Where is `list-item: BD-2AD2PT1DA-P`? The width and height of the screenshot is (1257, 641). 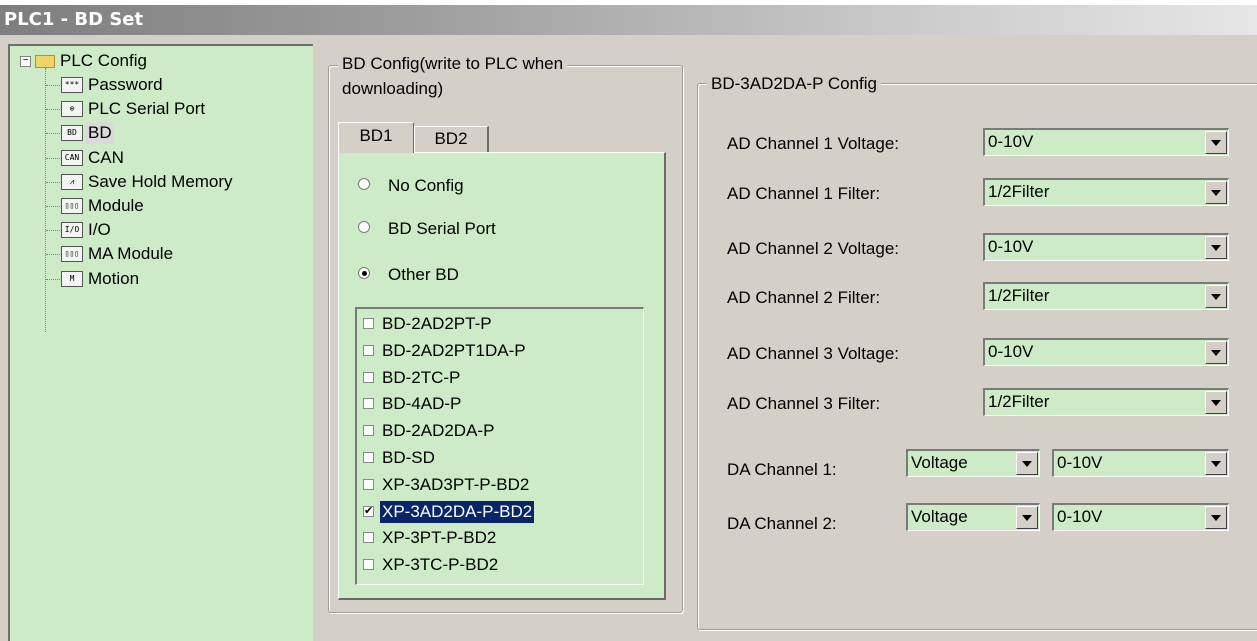 list-item: BD-2AD2PT1DA-P is located at coordinates (501, 351).